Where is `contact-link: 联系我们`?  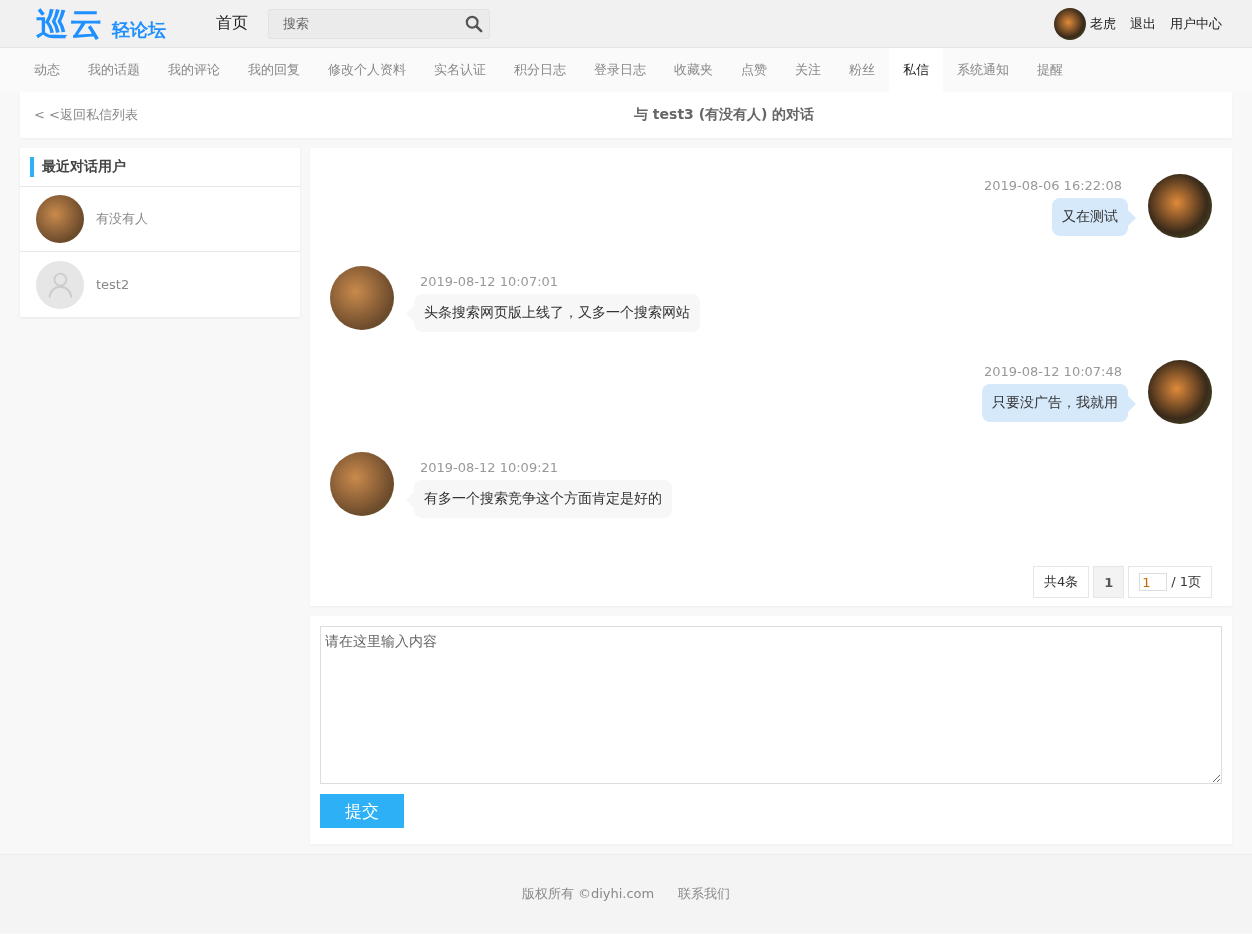 contact-link: 联系我们 is located at coordinates (704, 894).